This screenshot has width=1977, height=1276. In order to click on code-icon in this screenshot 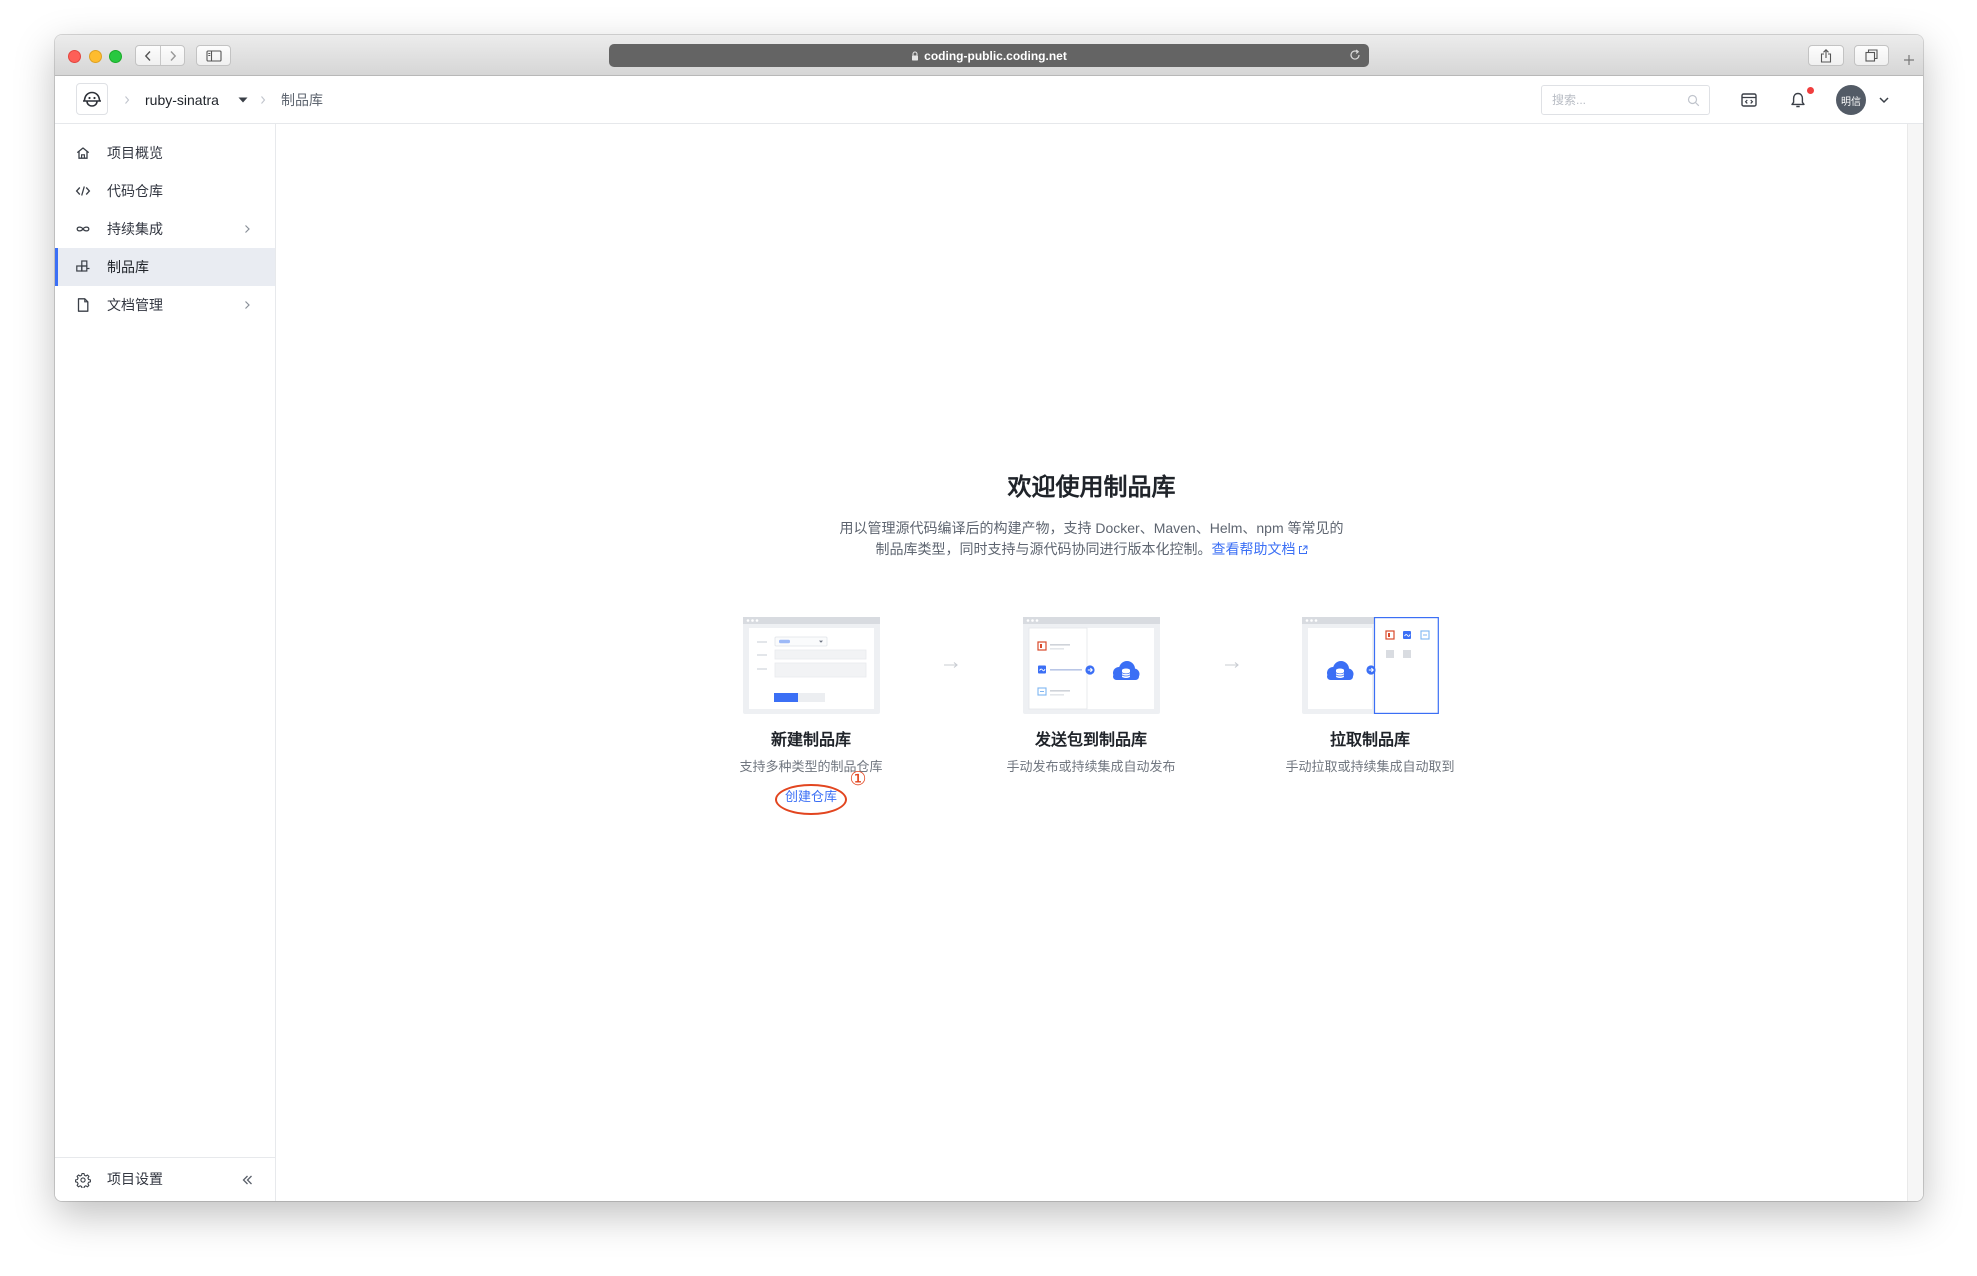, I will do `click(83, 191)`.